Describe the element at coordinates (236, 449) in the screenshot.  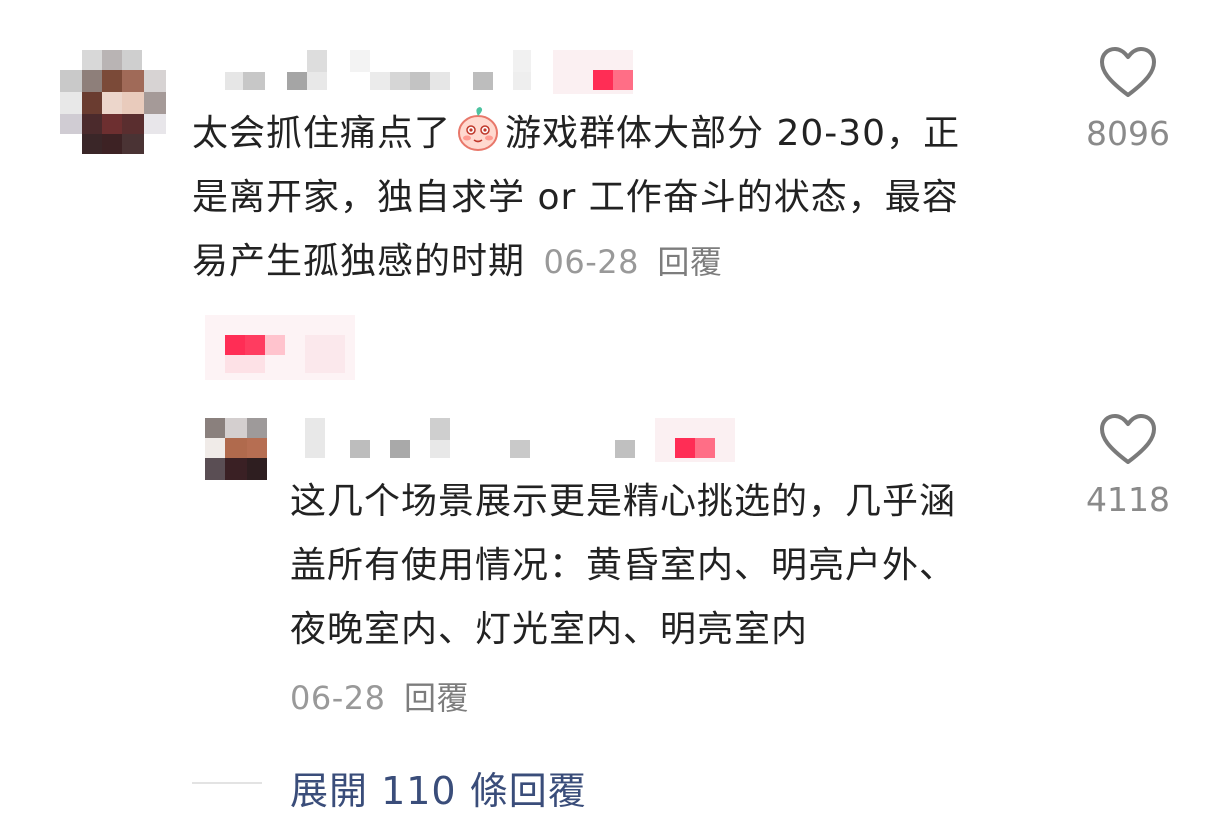
I see `reply-avatar` at that location.